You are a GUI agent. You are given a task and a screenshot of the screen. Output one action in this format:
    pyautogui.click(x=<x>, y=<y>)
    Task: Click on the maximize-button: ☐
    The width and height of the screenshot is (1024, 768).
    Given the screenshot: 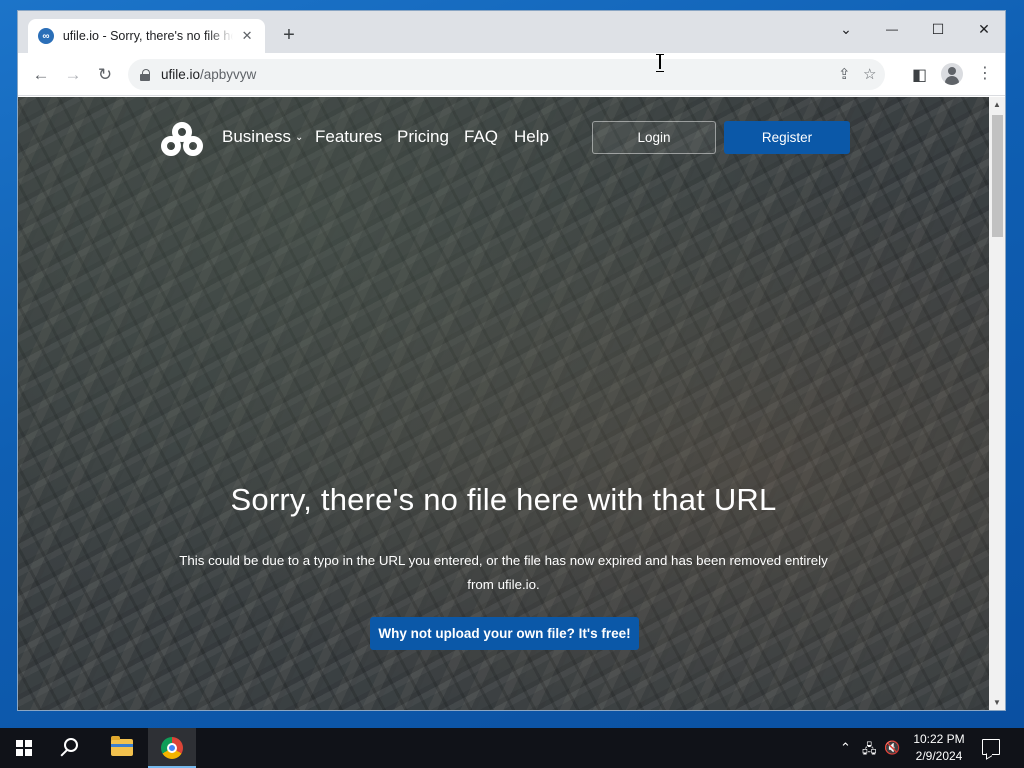 What is the action you would take?
    pyautogui.click(x=938, y=29)
    